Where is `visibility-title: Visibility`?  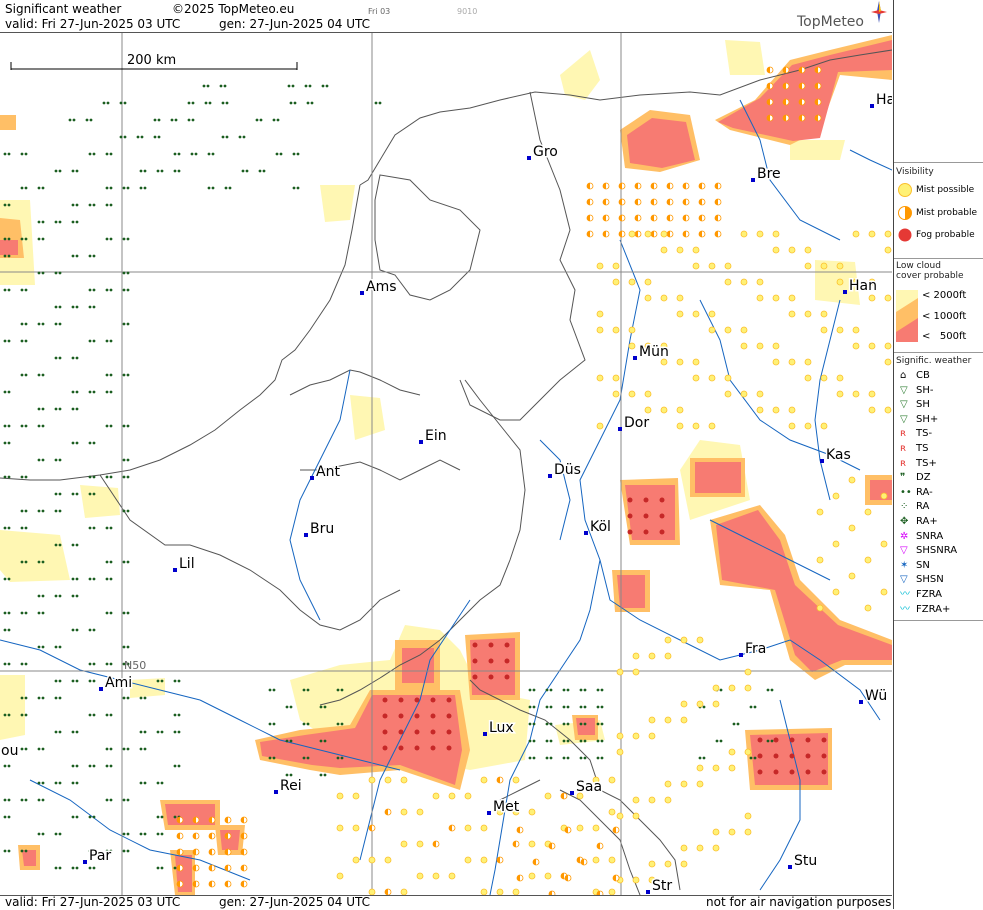 visibility-title: Visibility is located at coordinates (915, 172).